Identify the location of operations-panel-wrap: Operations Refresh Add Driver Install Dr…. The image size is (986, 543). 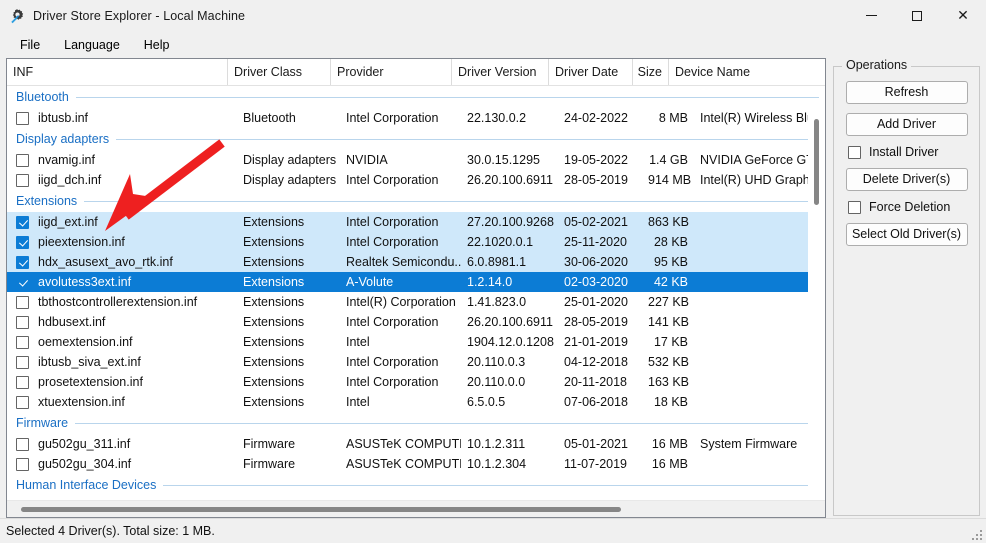
(903, 288).